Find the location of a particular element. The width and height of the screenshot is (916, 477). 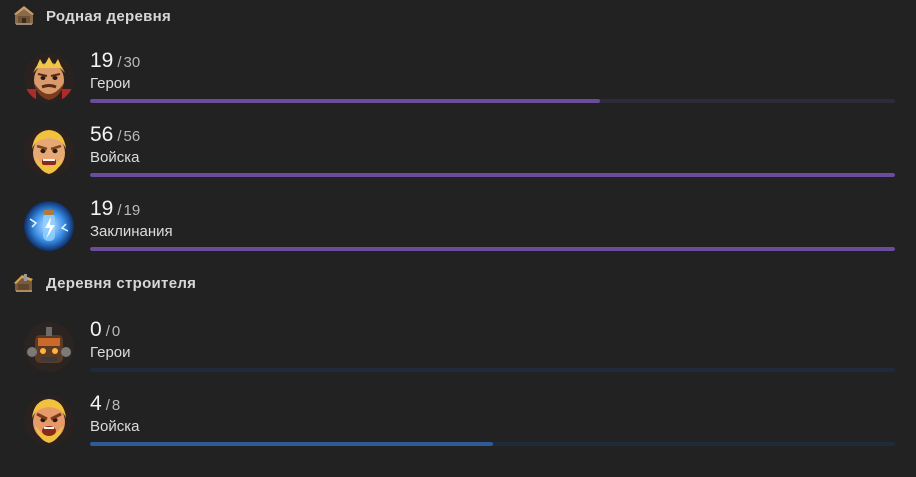

progress-row-spells: 19/19 Заклинания is located at coordinates (460, 227).